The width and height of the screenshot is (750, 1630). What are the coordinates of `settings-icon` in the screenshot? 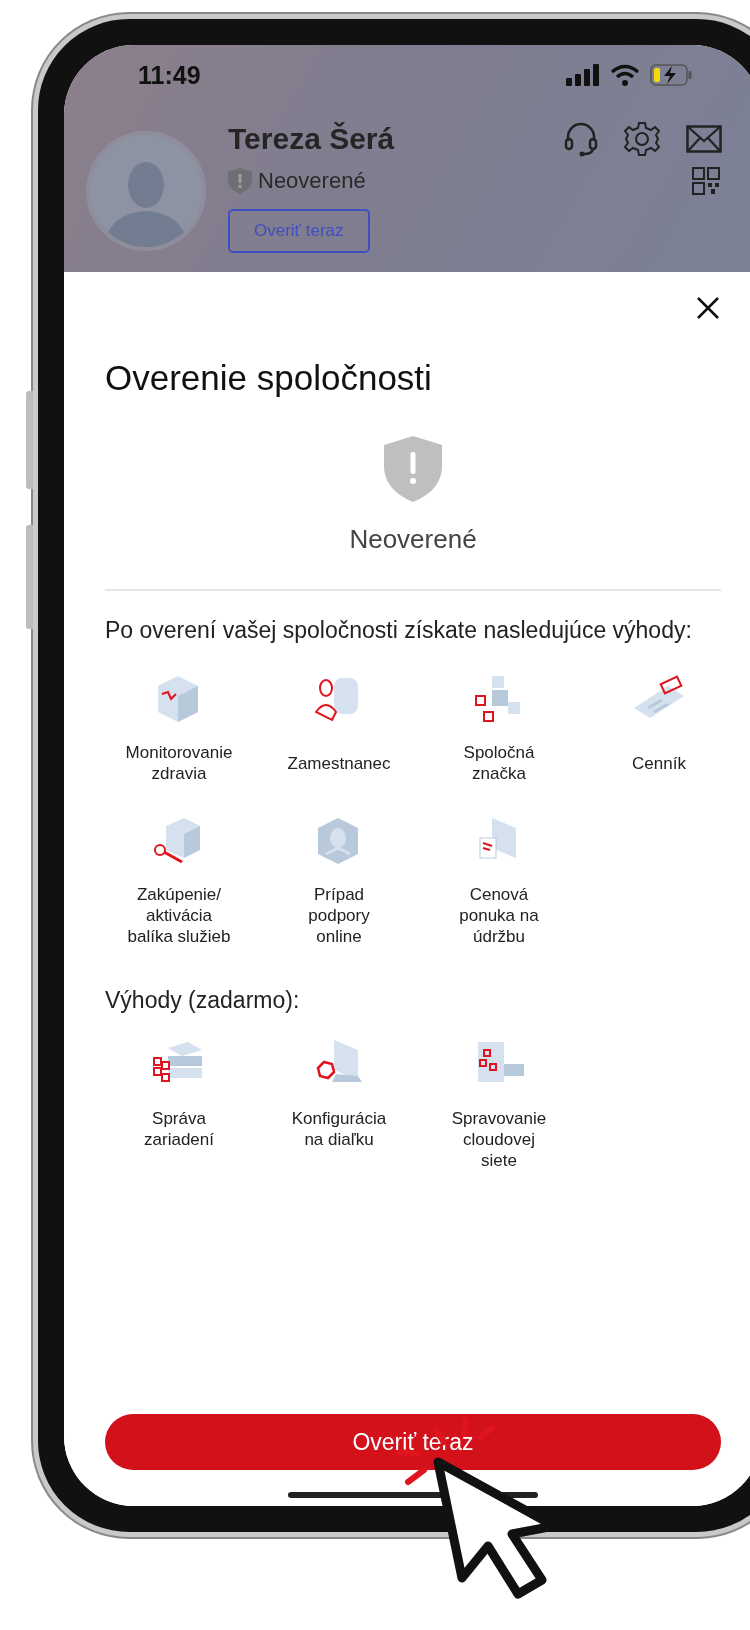 It's located at (642, 139).